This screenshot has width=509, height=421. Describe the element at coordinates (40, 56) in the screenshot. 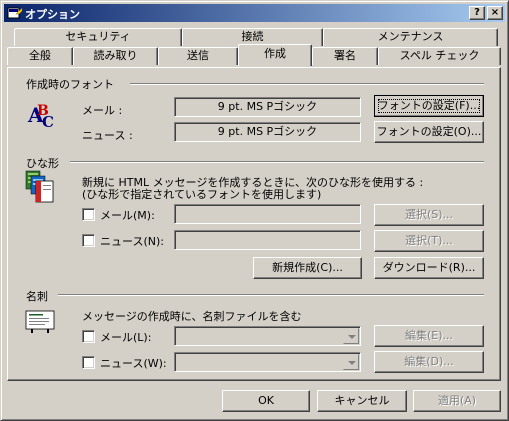

I see `tab-general: 全般` at that location.